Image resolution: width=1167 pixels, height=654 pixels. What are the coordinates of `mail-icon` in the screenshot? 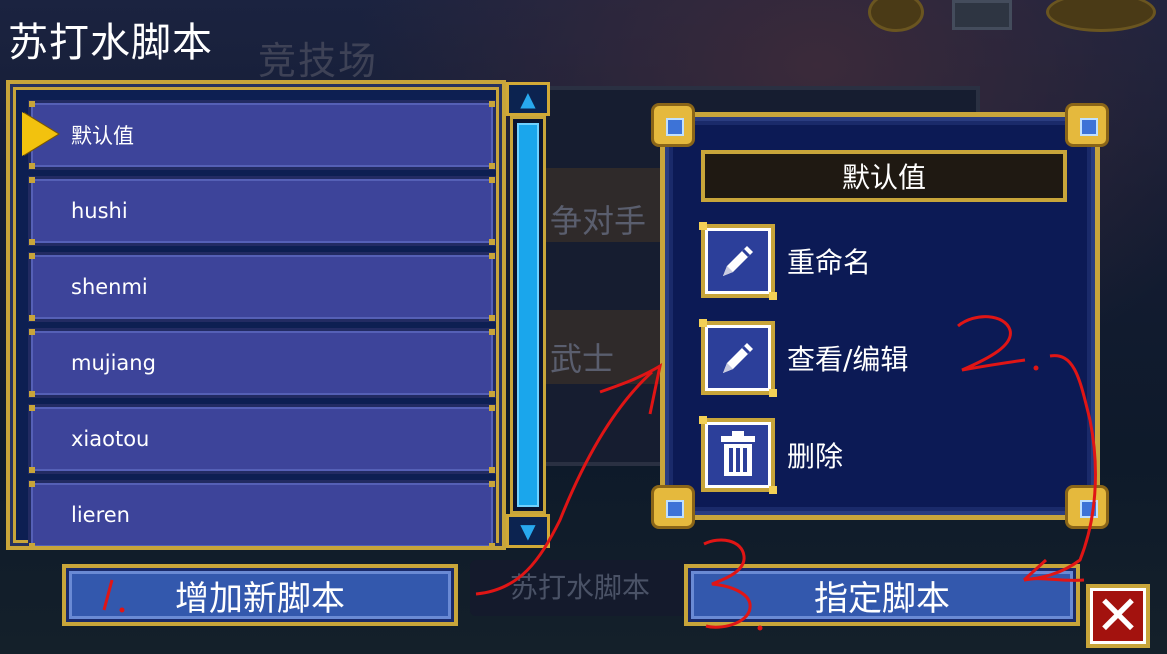 It's located at (982, 15).